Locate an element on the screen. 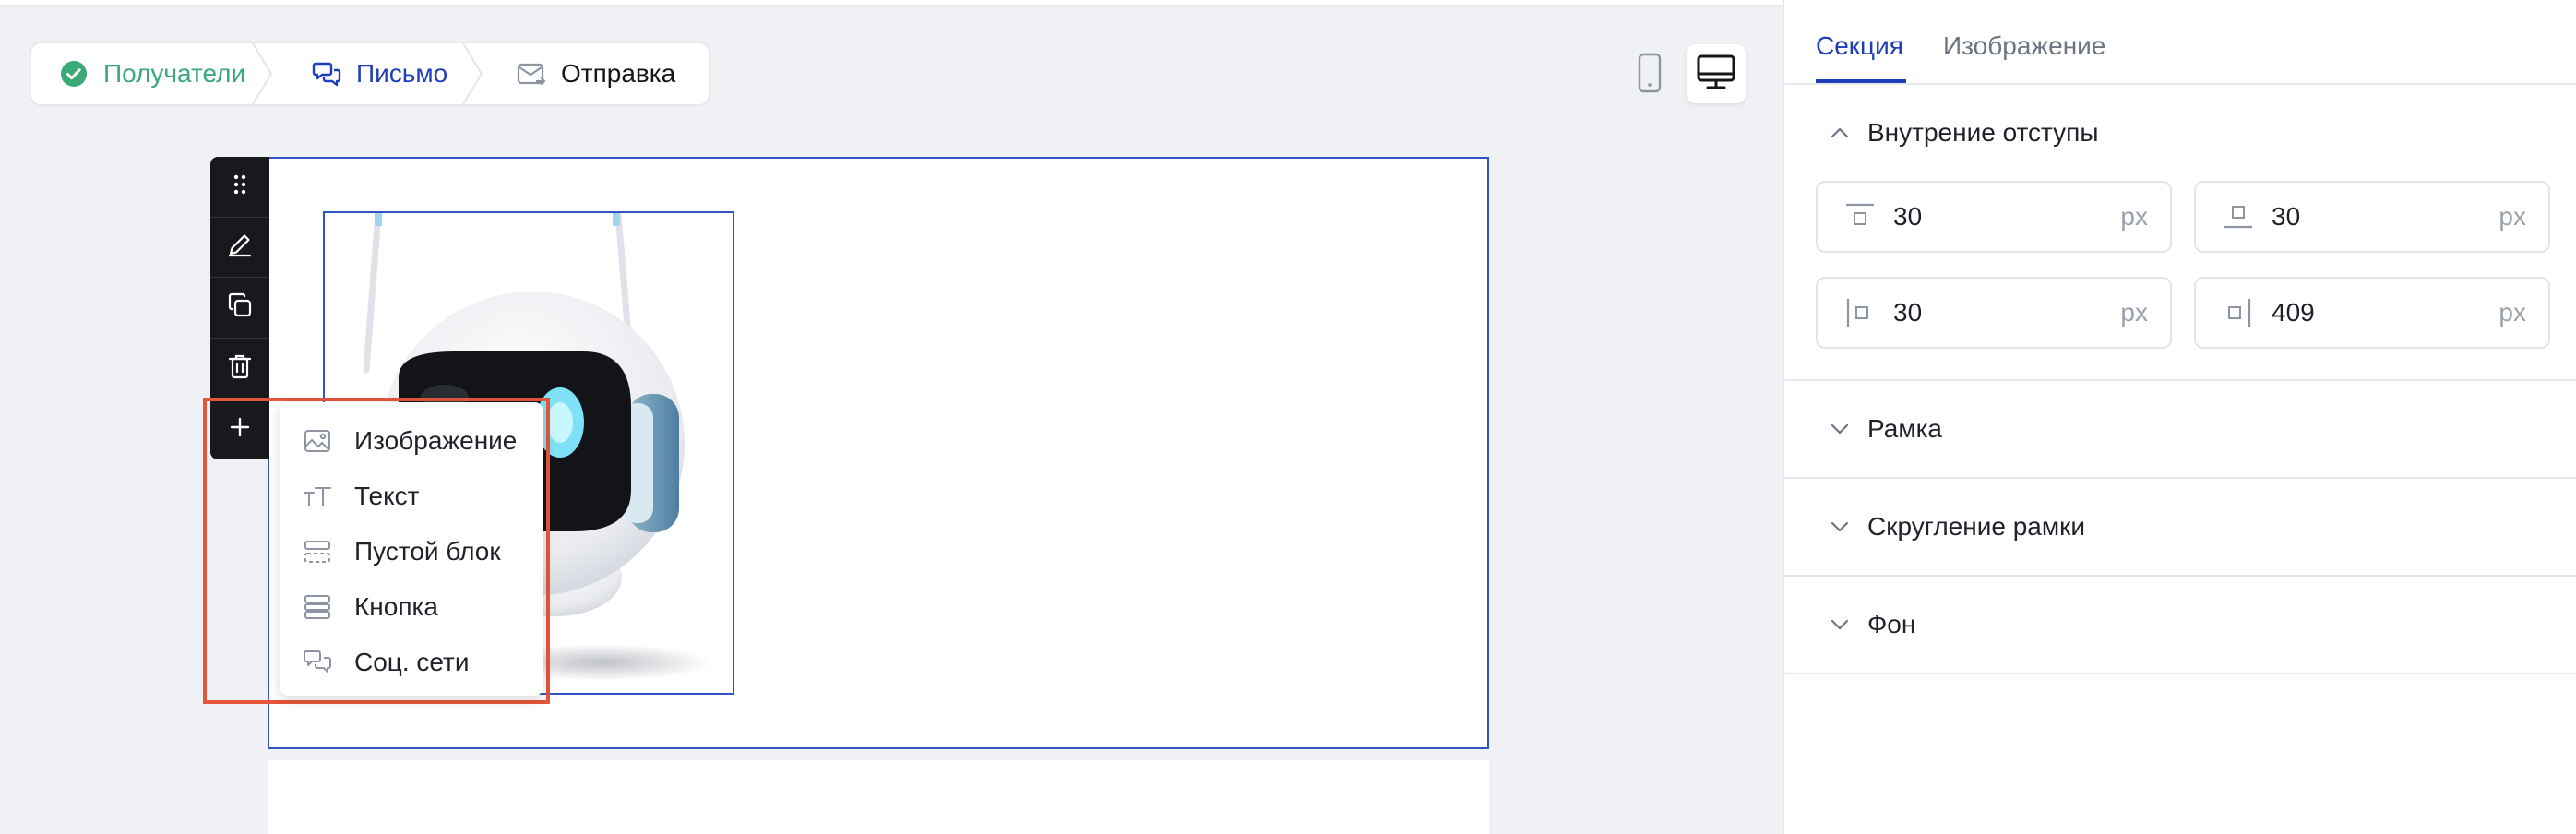 This screenshot has width=2576, height=834. delete-icon is located at coordinates (240, 368).